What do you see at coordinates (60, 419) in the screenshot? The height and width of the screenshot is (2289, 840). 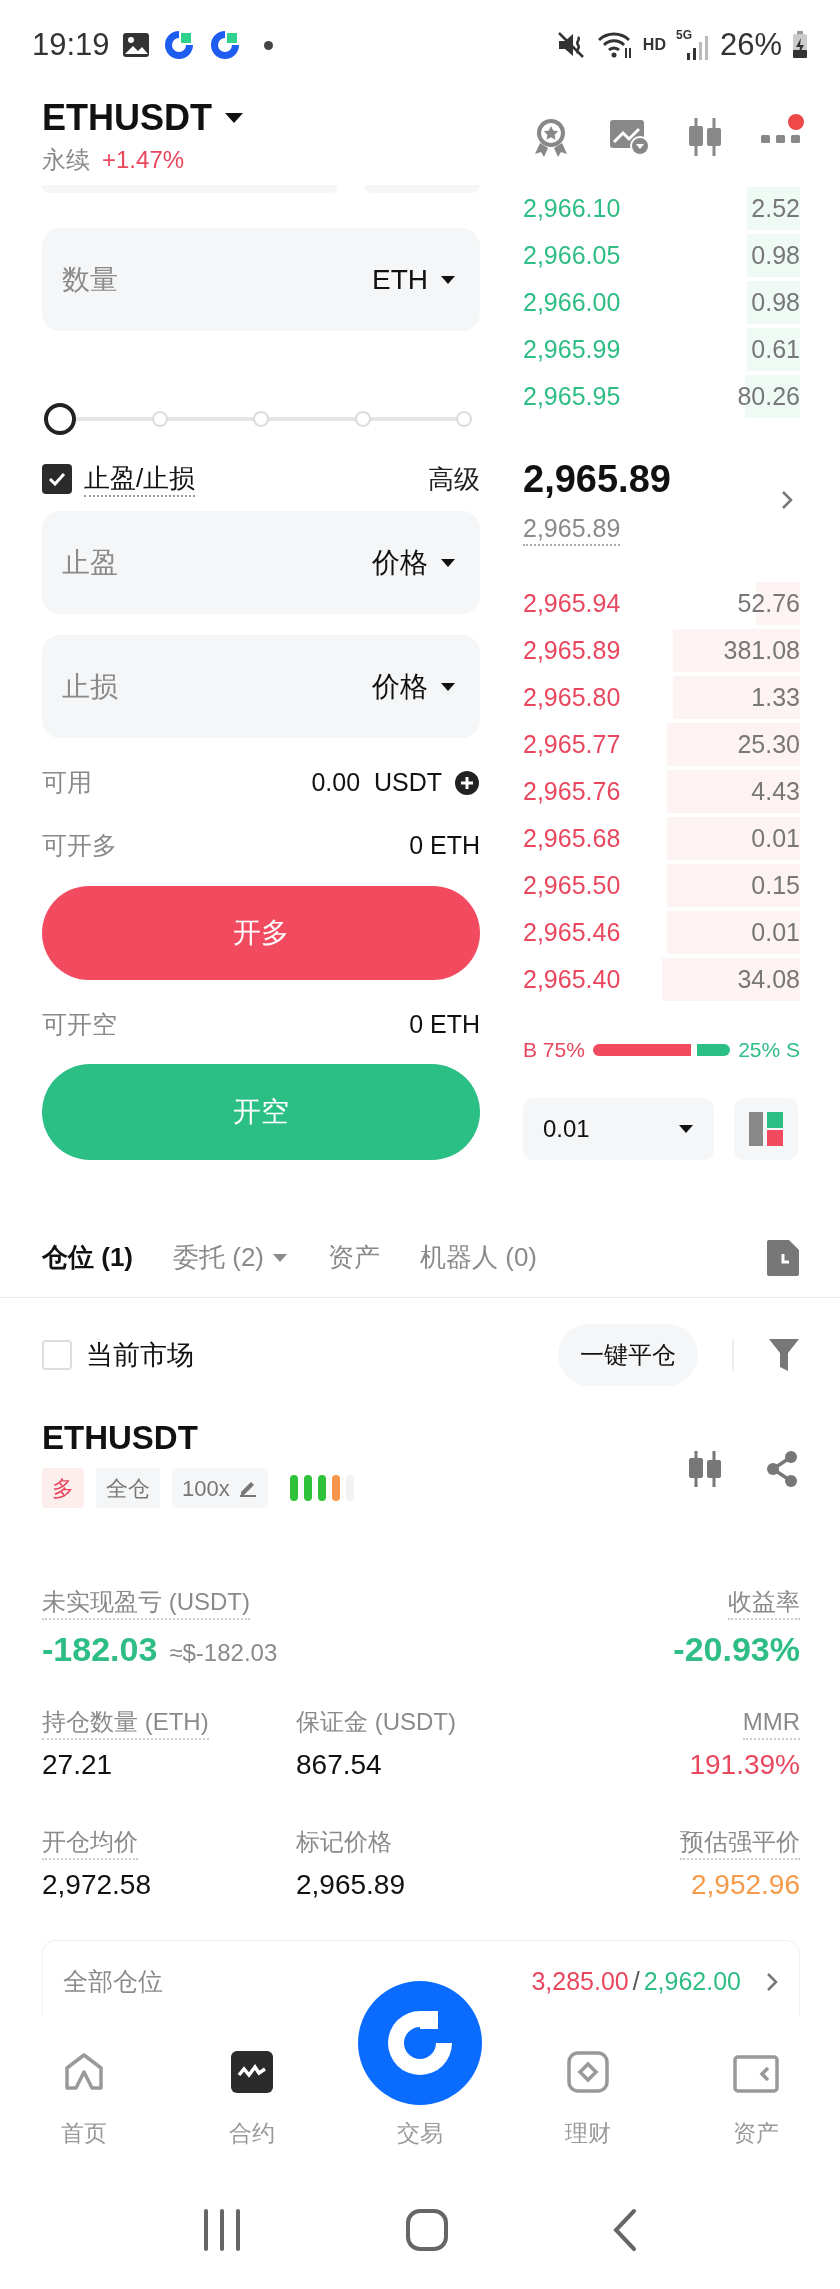 I see `slider-thumb` at bounding box center [60, 419].